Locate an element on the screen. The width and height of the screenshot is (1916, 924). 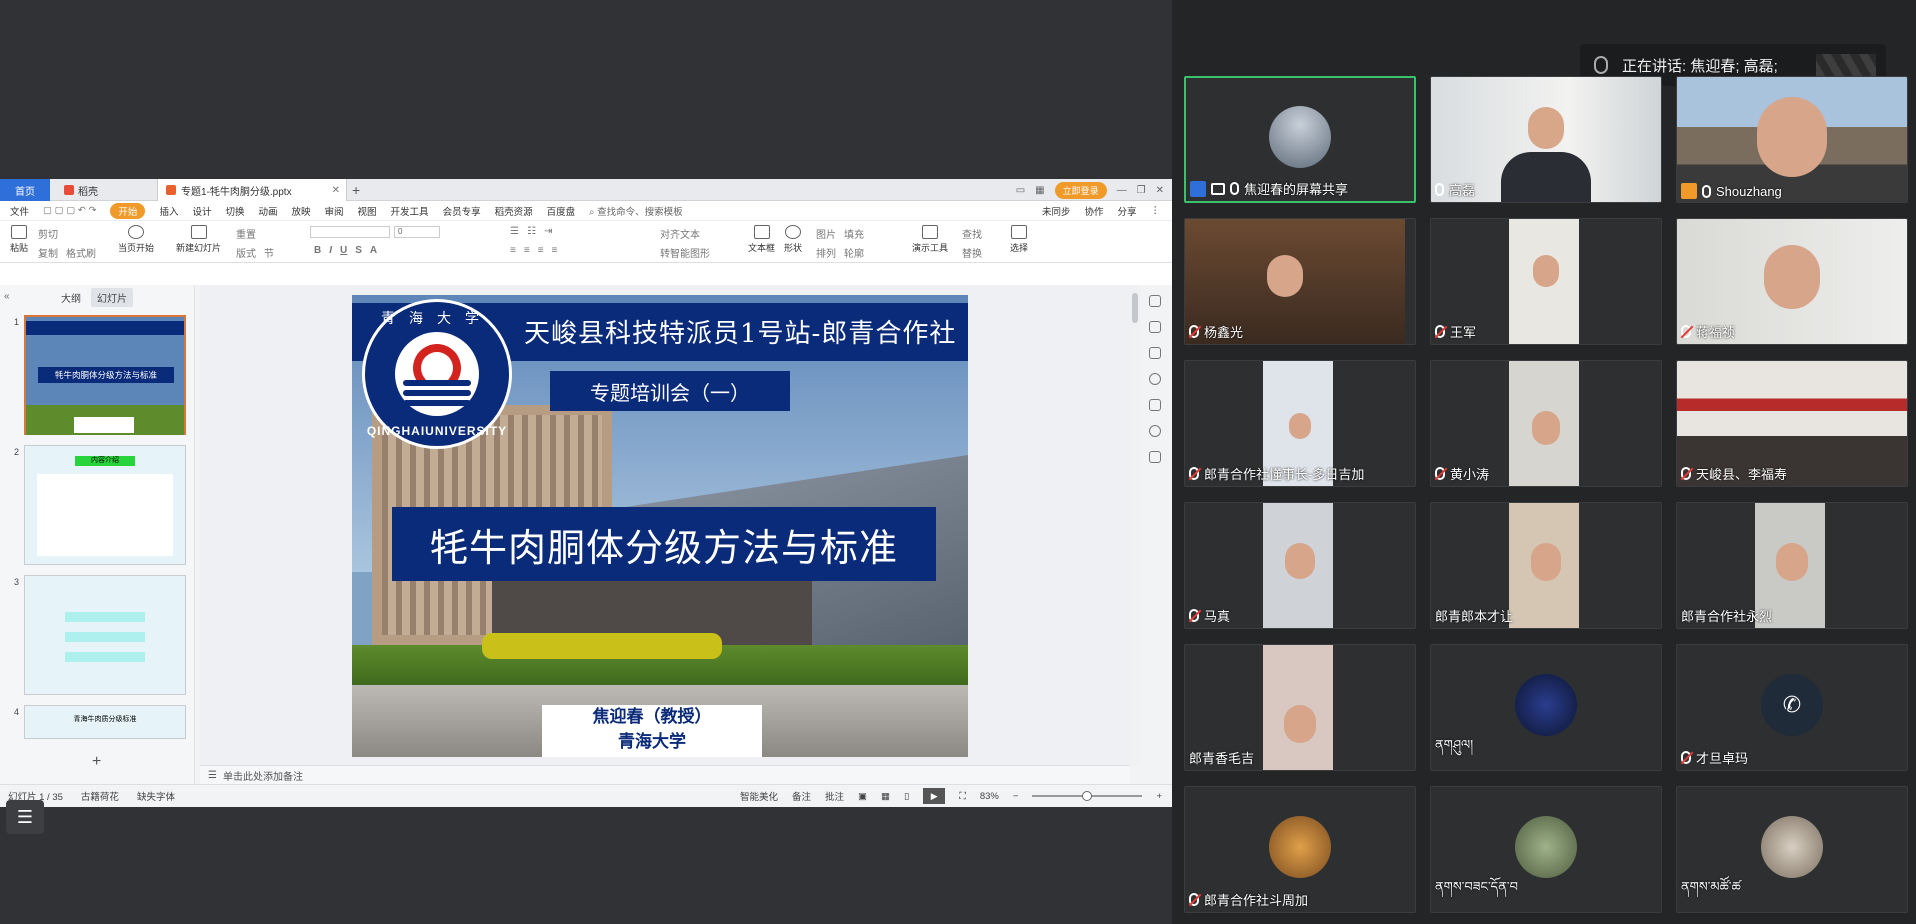
location-icon is located at coordinates (1155, 431).